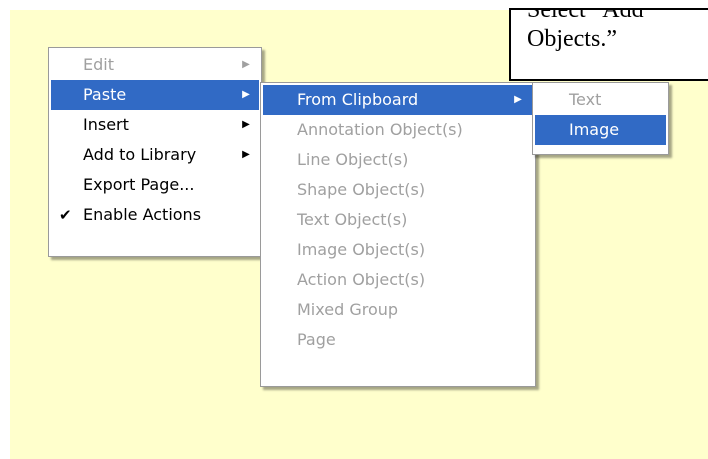 This screenshot has height=459, width=708. Describe the element at coordinates (353, 159) in the screenshot. I see `menu-item-label: Line Object(s)` at that location.